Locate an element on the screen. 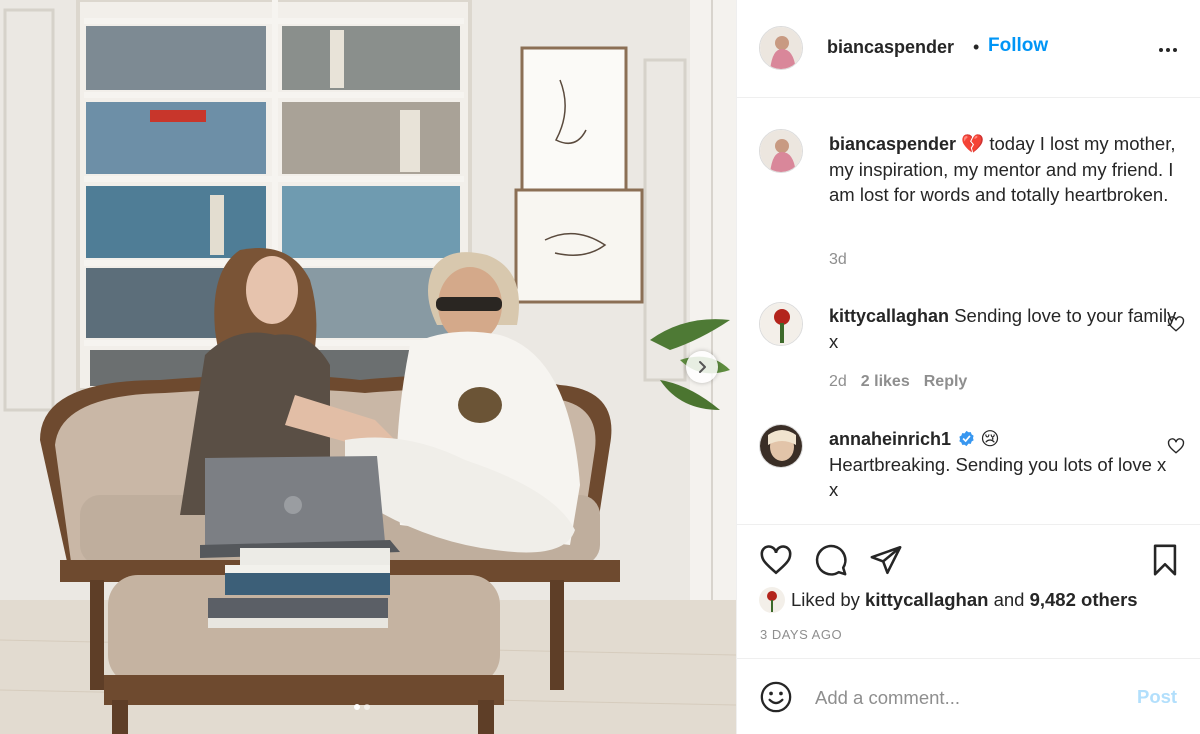  chevron-right-icon is located at coordinates (702, 367).